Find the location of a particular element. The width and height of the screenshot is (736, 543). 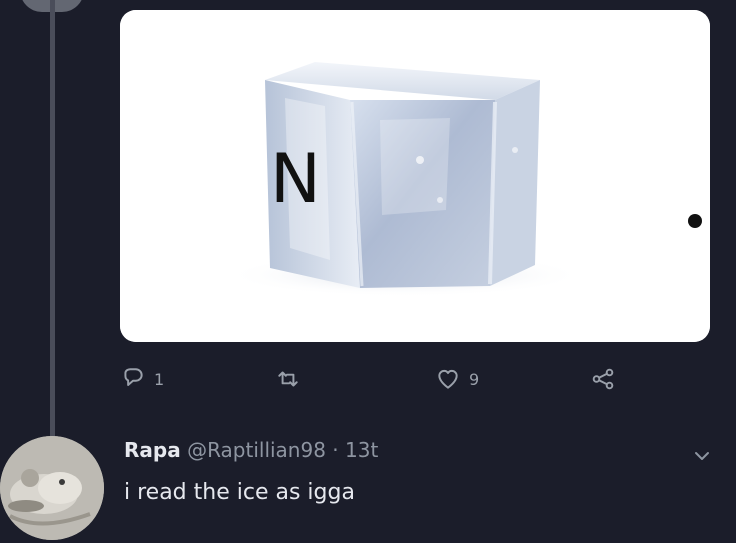

reply-icon is located at coordinates (133, 377).